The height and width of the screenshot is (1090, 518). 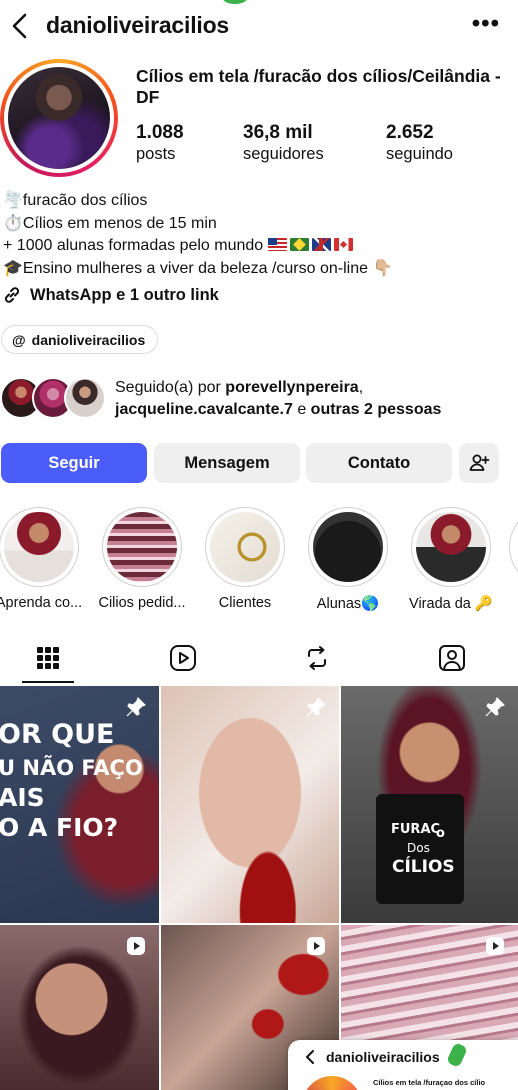 What do you see at coordinates (348, 604) in the screenshot?
I see `highlight-label: Alunas🌎` at bounding box center [348, 604].